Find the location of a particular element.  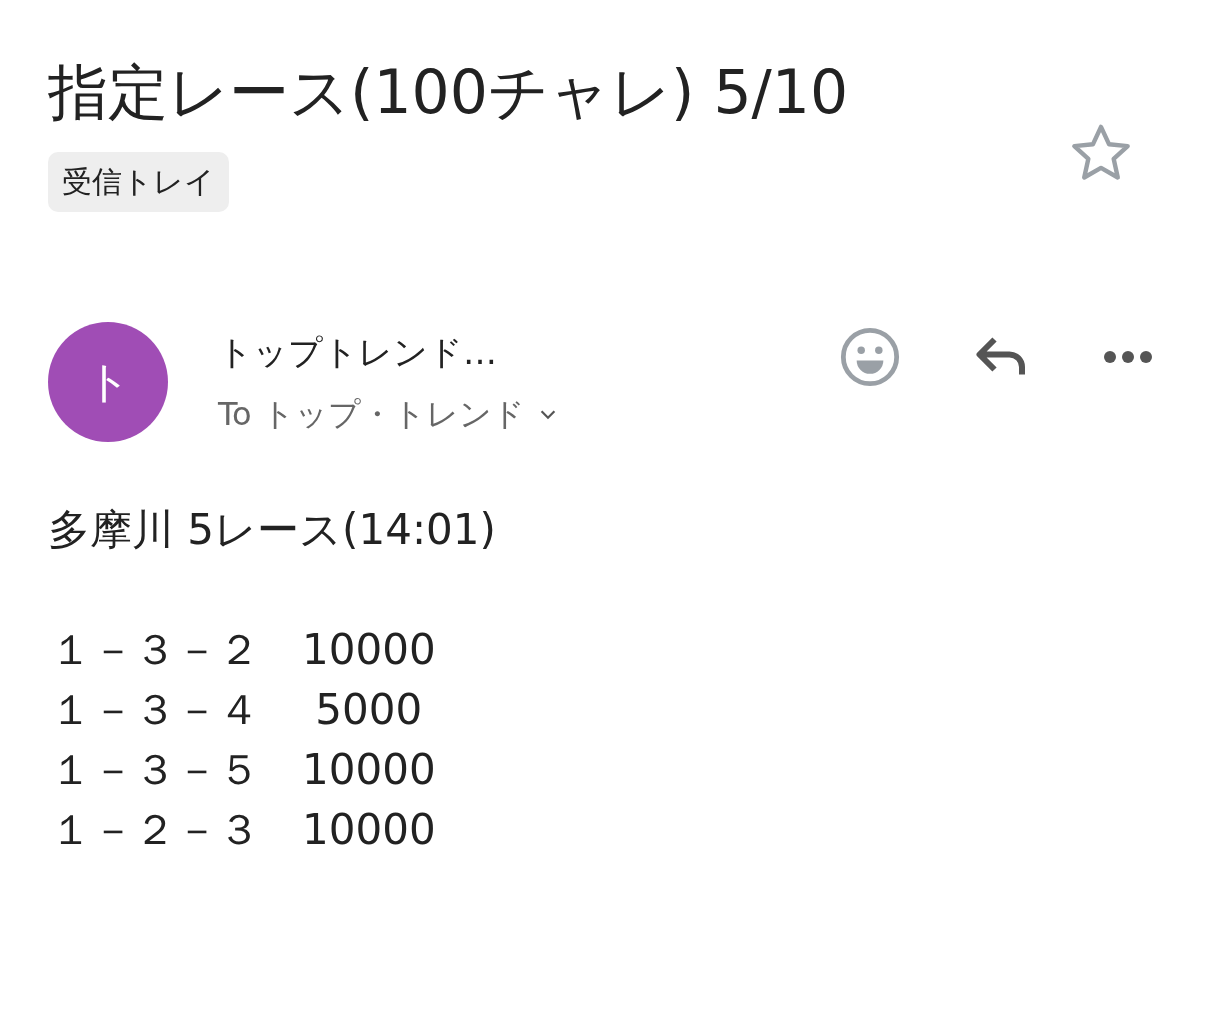

sender-avatar: ト is located at coordinates (108, 382).